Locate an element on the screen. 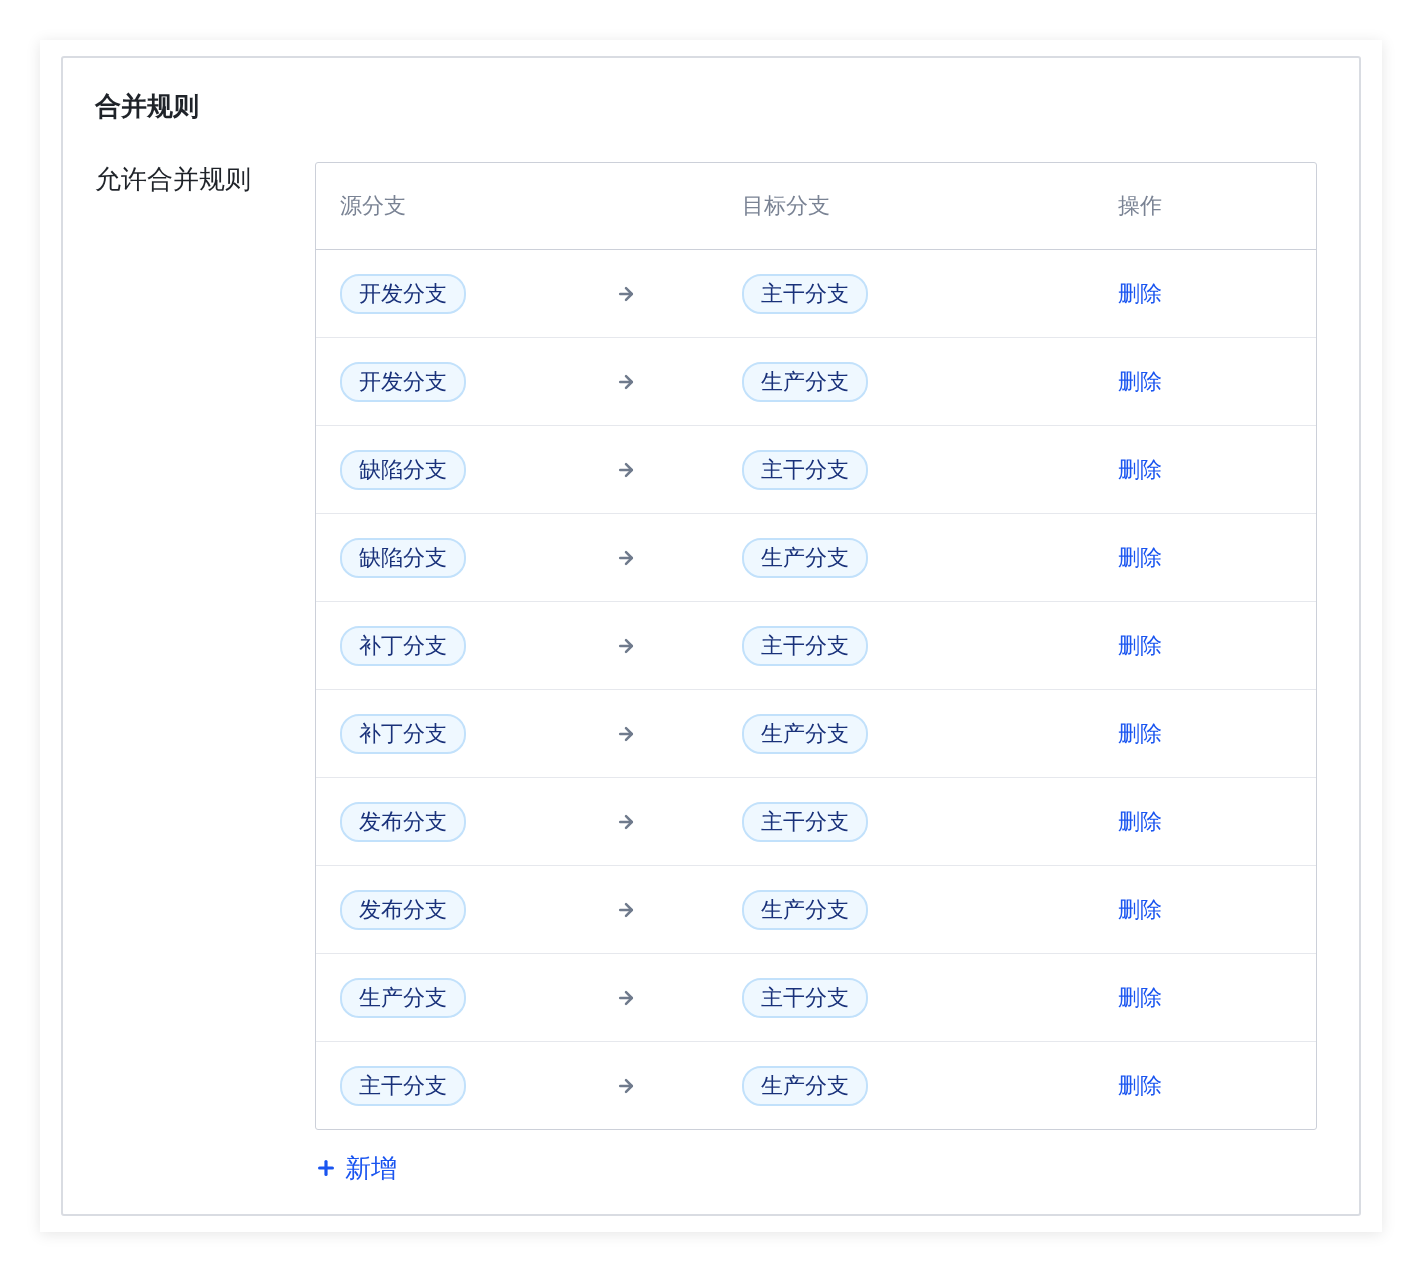 The width and height of the screenshot is (1422, 1274). column-header: 操作 is located at coordinates (1140, 206).